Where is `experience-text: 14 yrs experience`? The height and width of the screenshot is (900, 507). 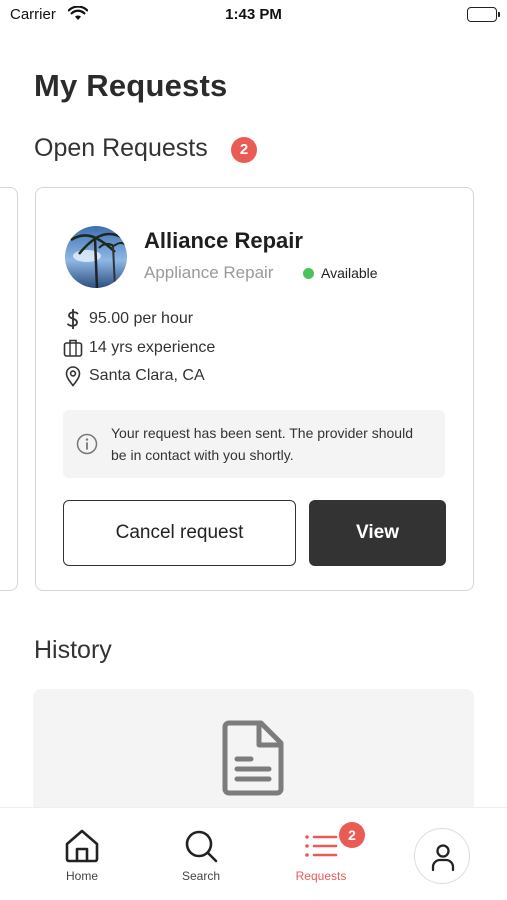
experience-text: 14 yrs experience is located at coordinates (152, 347).